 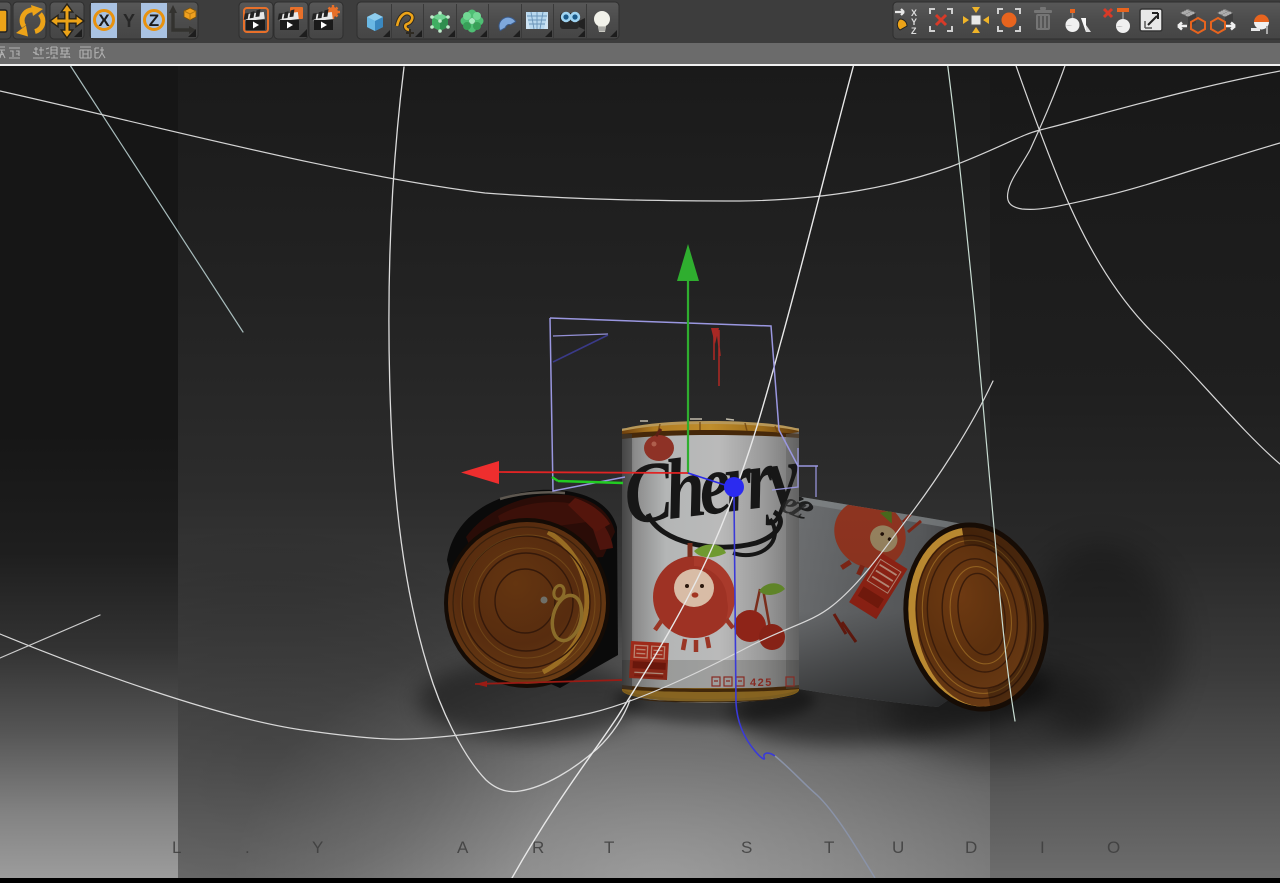 I want to click on svg-text: D, so click(x=971, y=847).